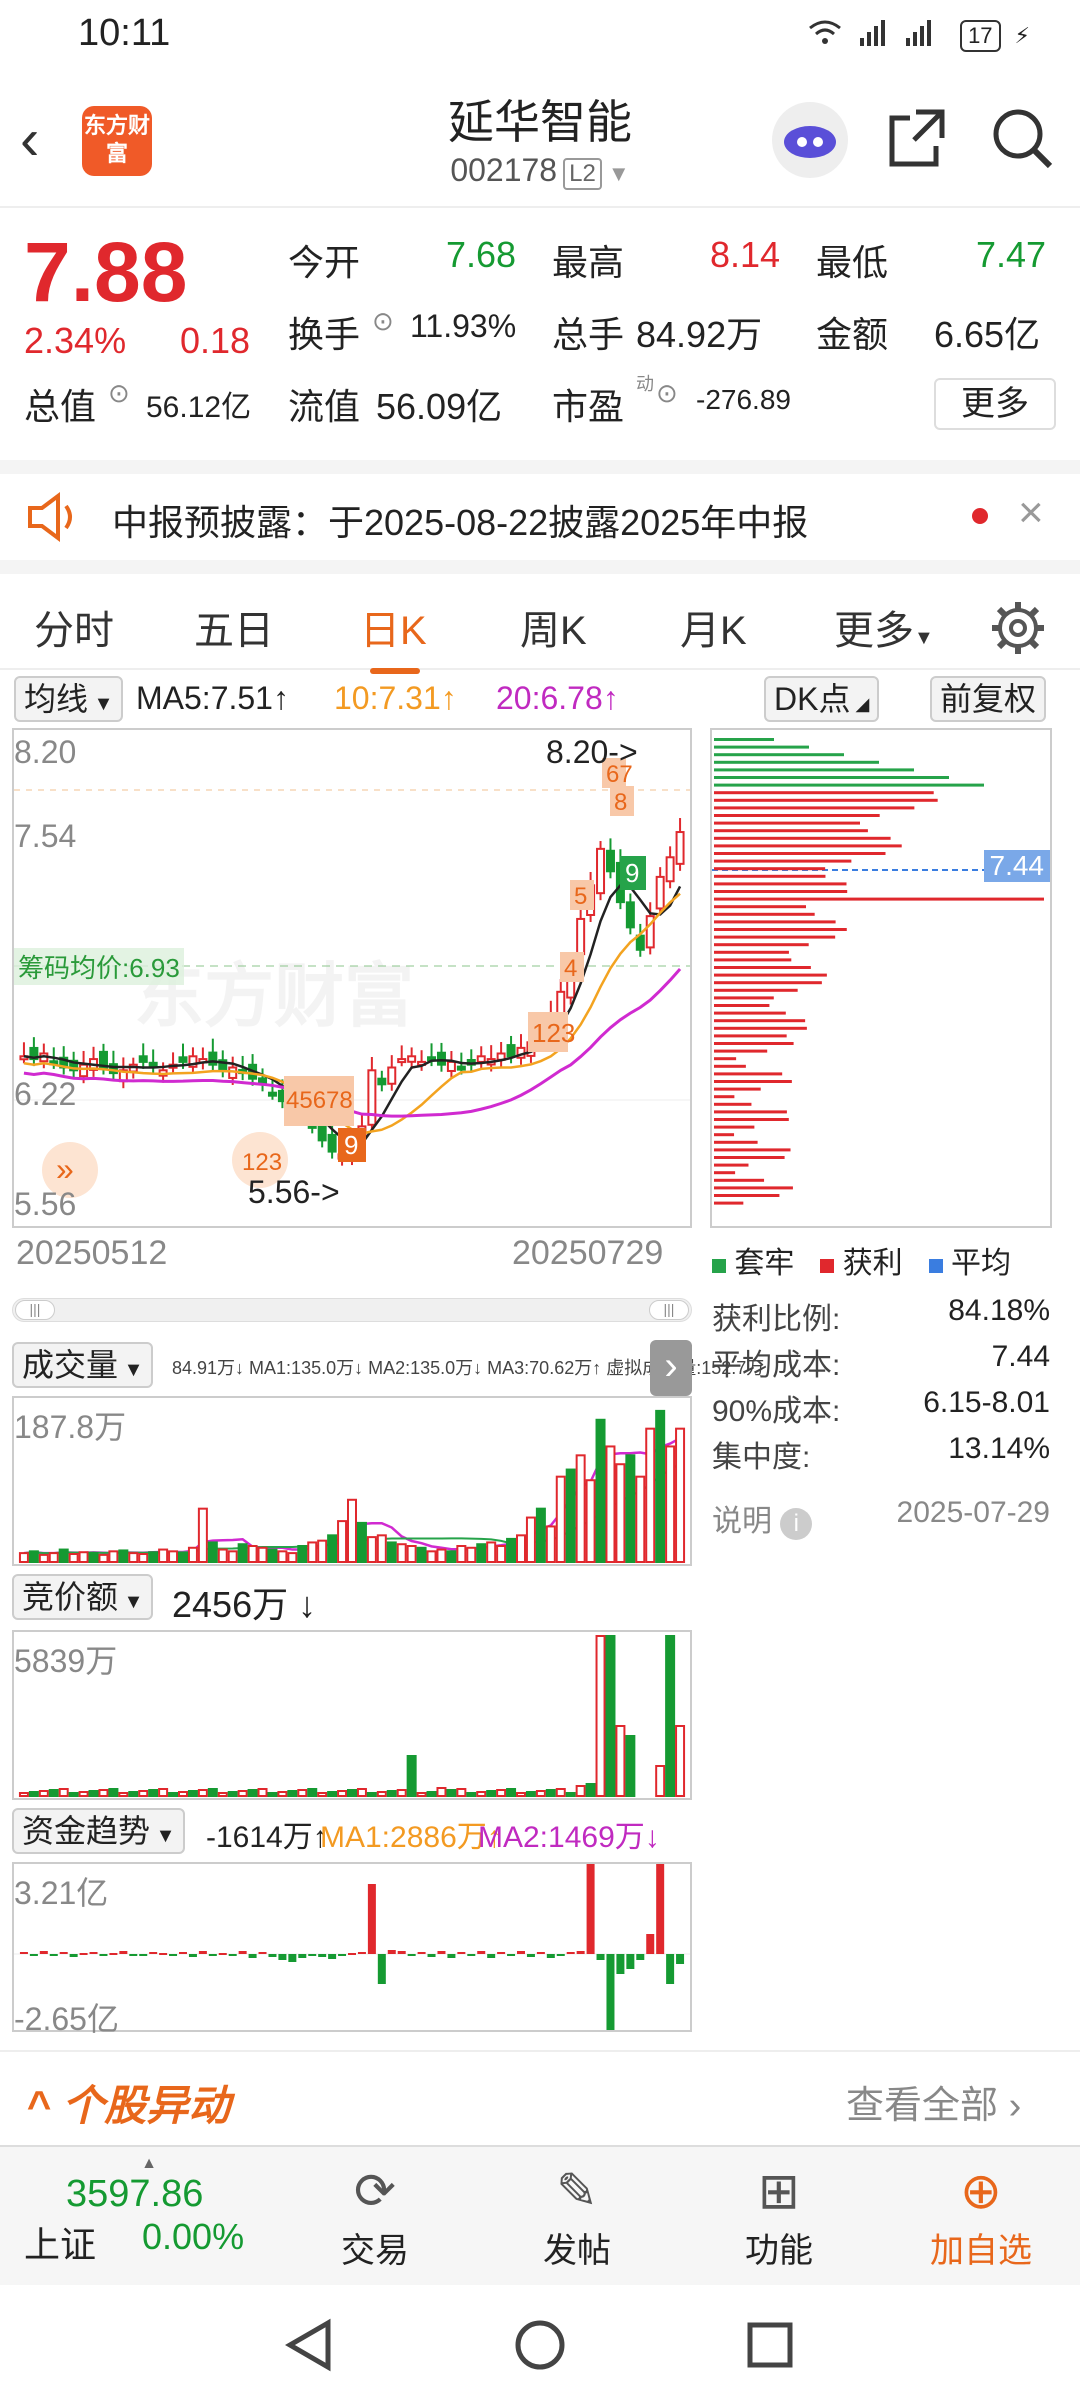 Image resolution: width=1080 pixels, height=2400 pixels. What do you see at coordinates (669, 1310) in the screenshot?
I see `range-handle-right: |||` at bounding box center [669, 1310].